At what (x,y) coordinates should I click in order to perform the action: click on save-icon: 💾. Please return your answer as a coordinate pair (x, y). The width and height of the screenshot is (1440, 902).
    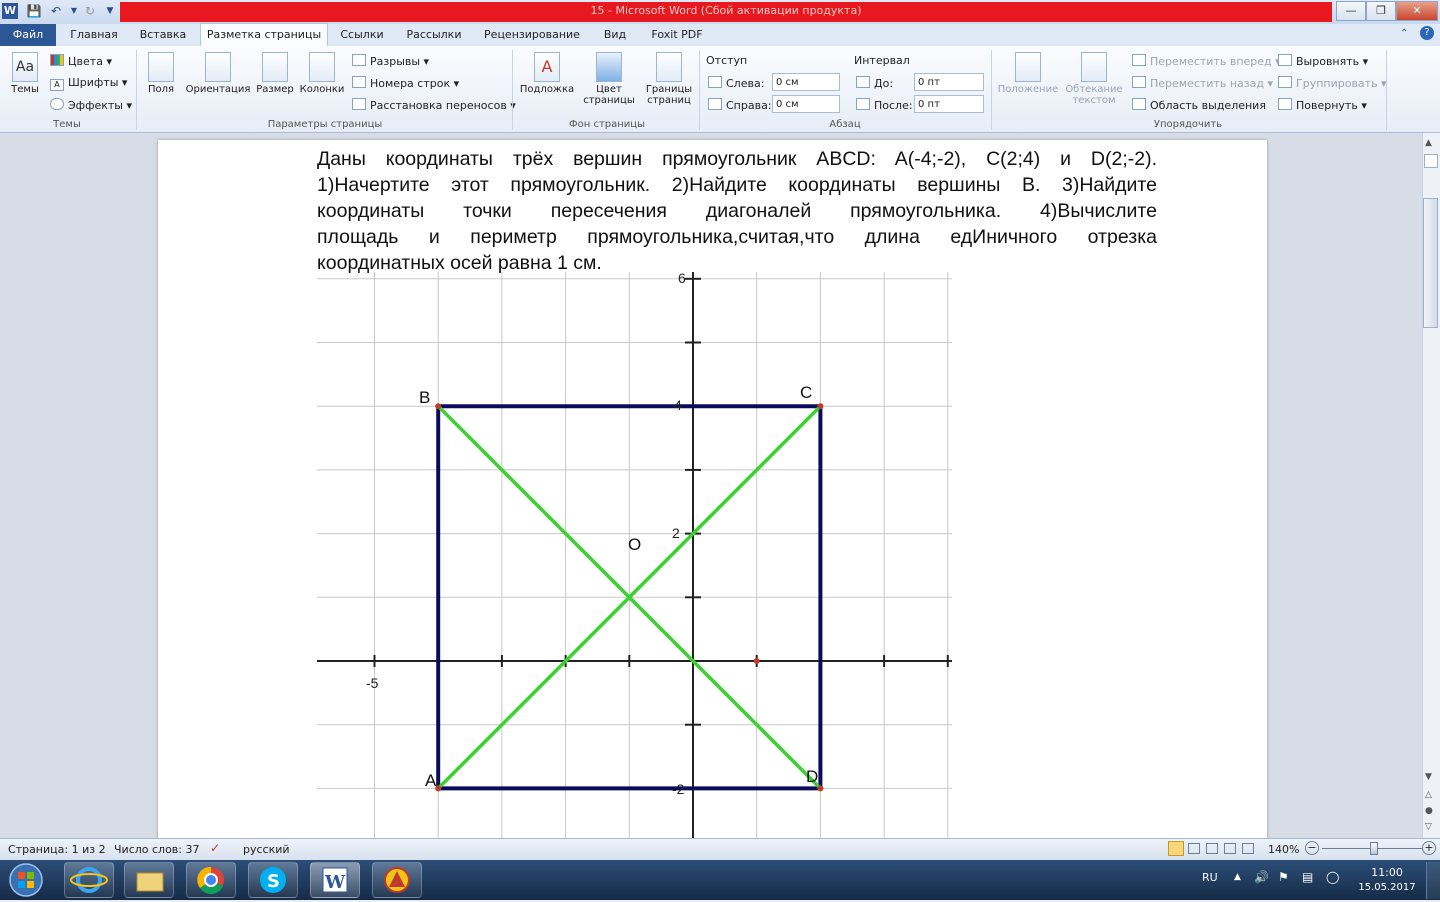
    Looking at the image, I should click on (34, 11).